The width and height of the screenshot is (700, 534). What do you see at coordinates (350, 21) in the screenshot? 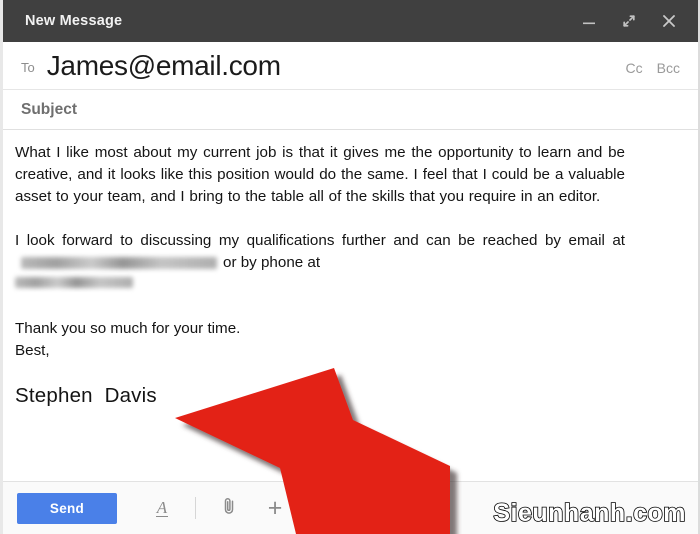
I see `compose-titlebar: New Message` at bounding box center [350, 21].